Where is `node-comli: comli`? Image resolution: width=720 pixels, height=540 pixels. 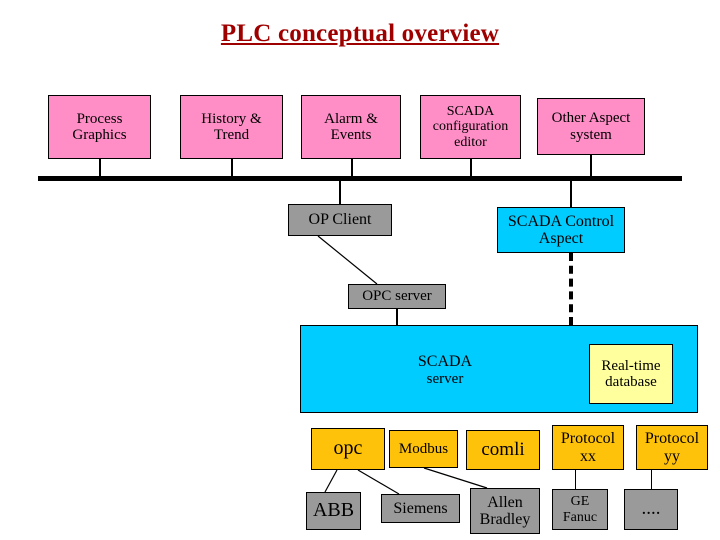 node-comli: comli is located at coordinates (503, 450).